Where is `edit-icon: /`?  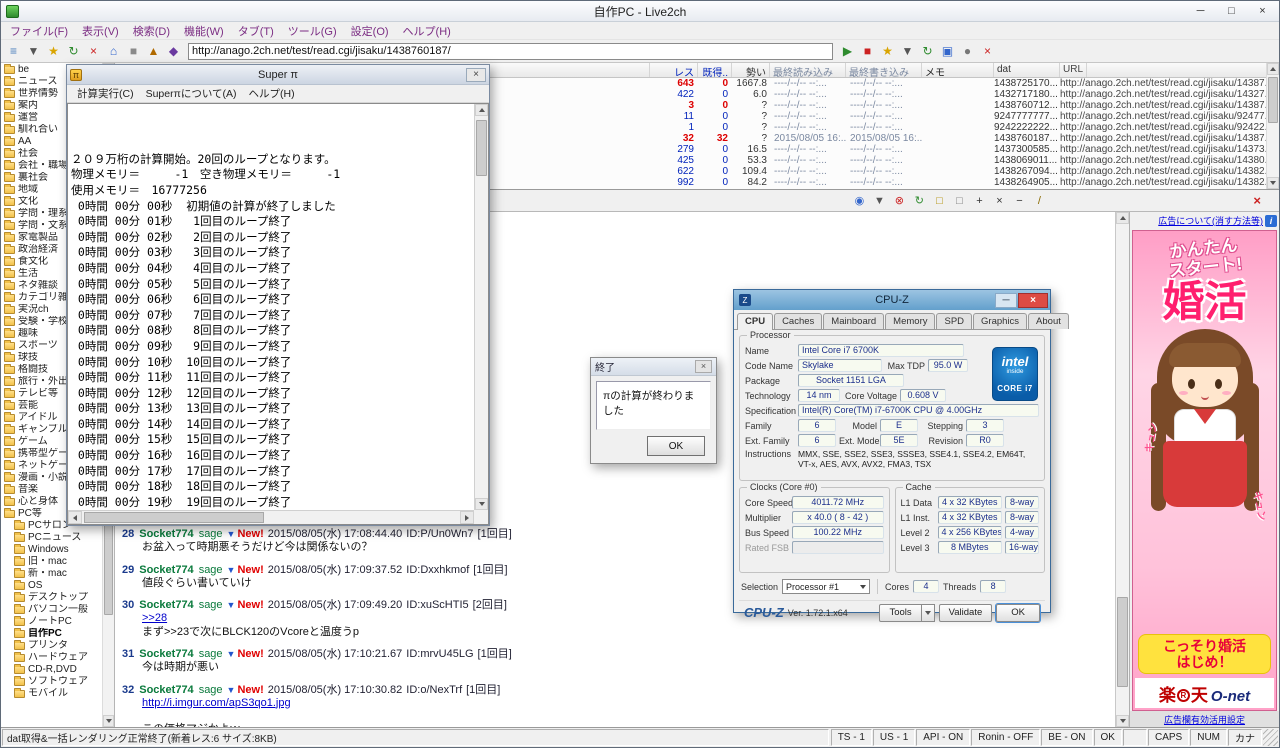 edit-icon: / is located at coordinates (1039, 200).